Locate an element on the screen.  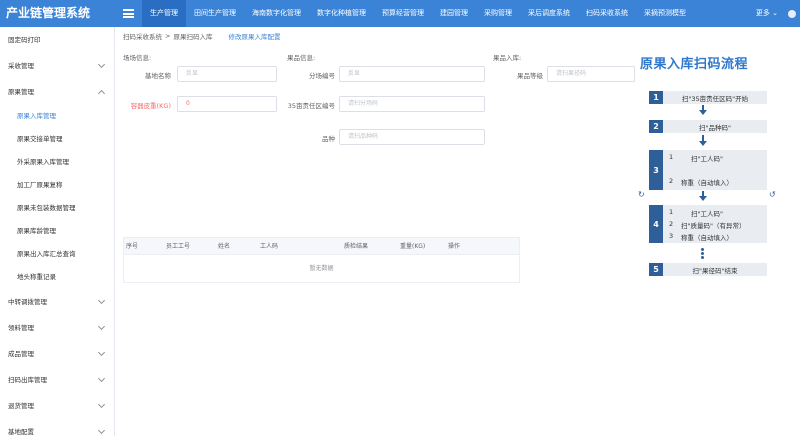
tare-weight-field: 0 is located at coordinates (227, 104).